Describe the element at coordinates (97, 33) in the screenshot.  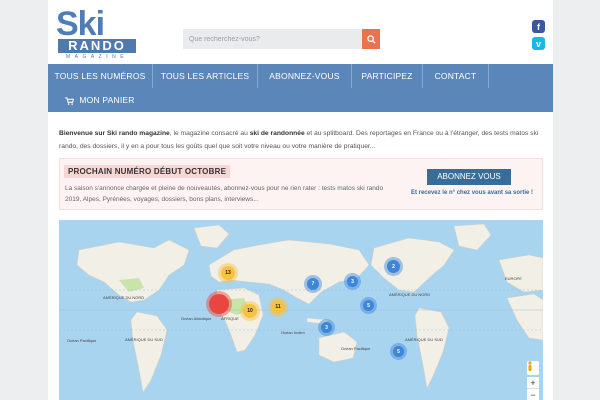
I see `site-logo: Ski RANDO MAGAZINE` at that location.